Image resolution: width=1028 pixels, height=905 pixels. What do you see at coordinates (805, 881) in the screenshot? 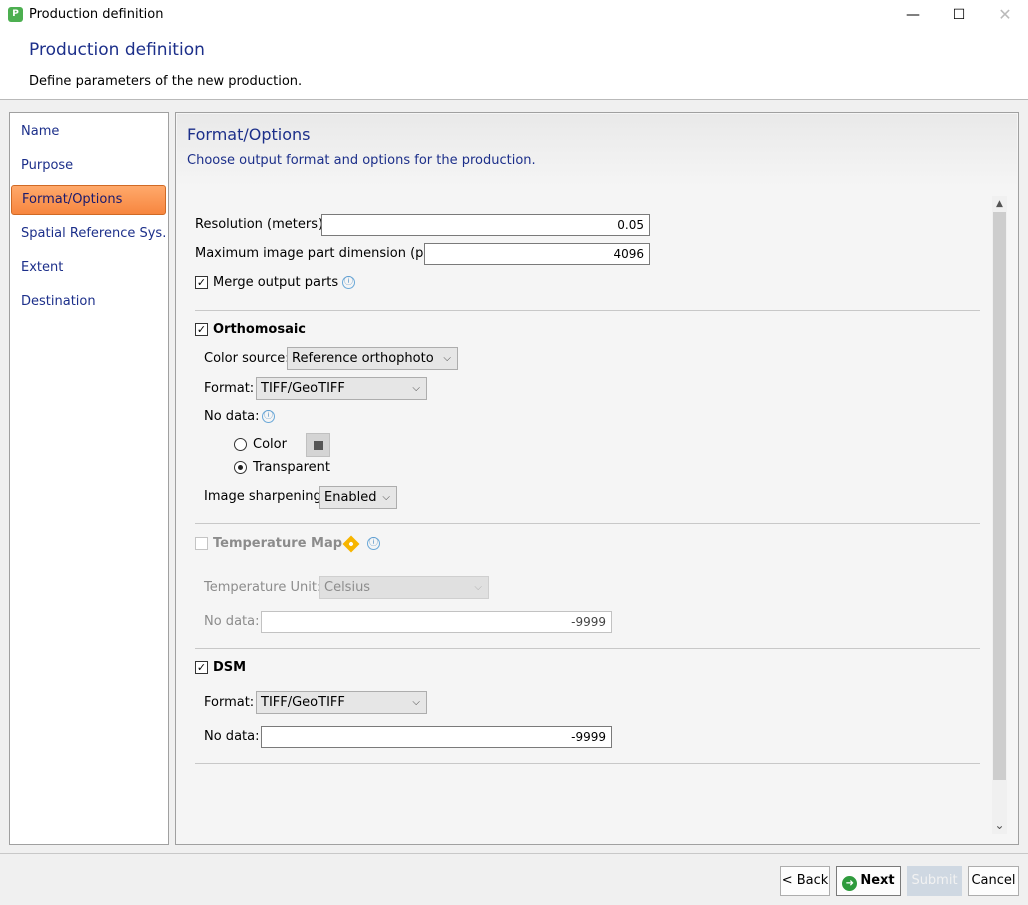
I see `back-button: < Back` at bounding box center [805, 881].